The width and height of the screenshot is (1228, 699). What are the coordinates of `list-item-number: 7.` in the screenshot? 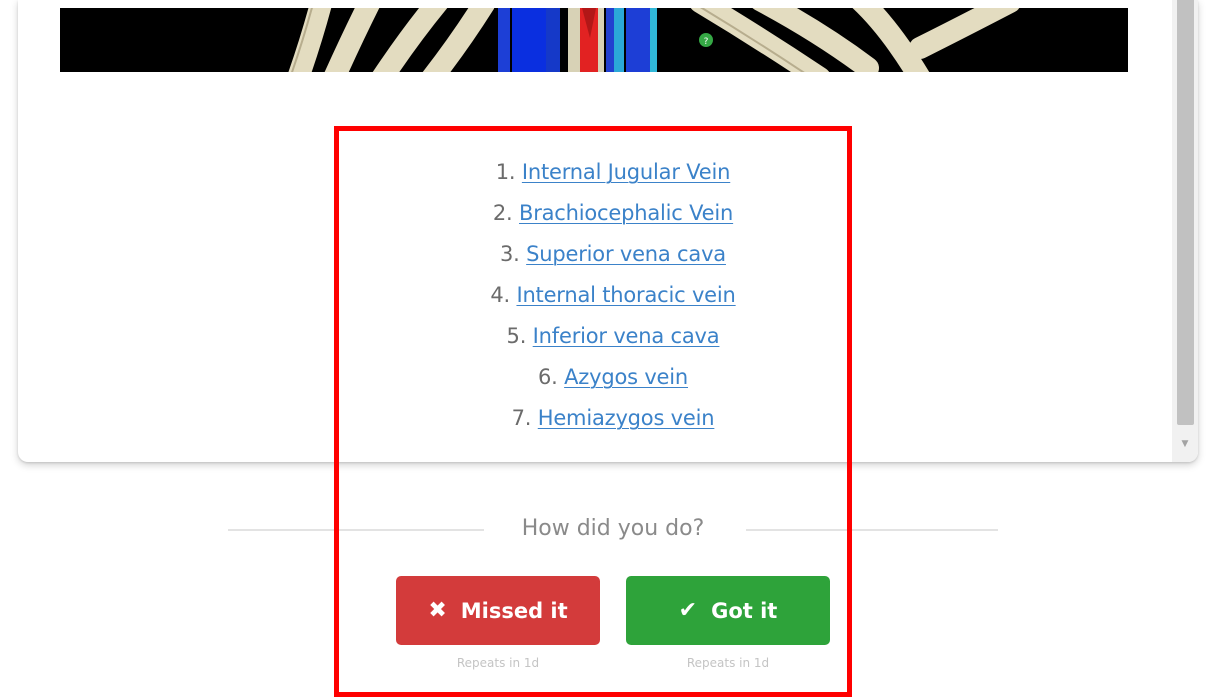 It's located at (521, 418).